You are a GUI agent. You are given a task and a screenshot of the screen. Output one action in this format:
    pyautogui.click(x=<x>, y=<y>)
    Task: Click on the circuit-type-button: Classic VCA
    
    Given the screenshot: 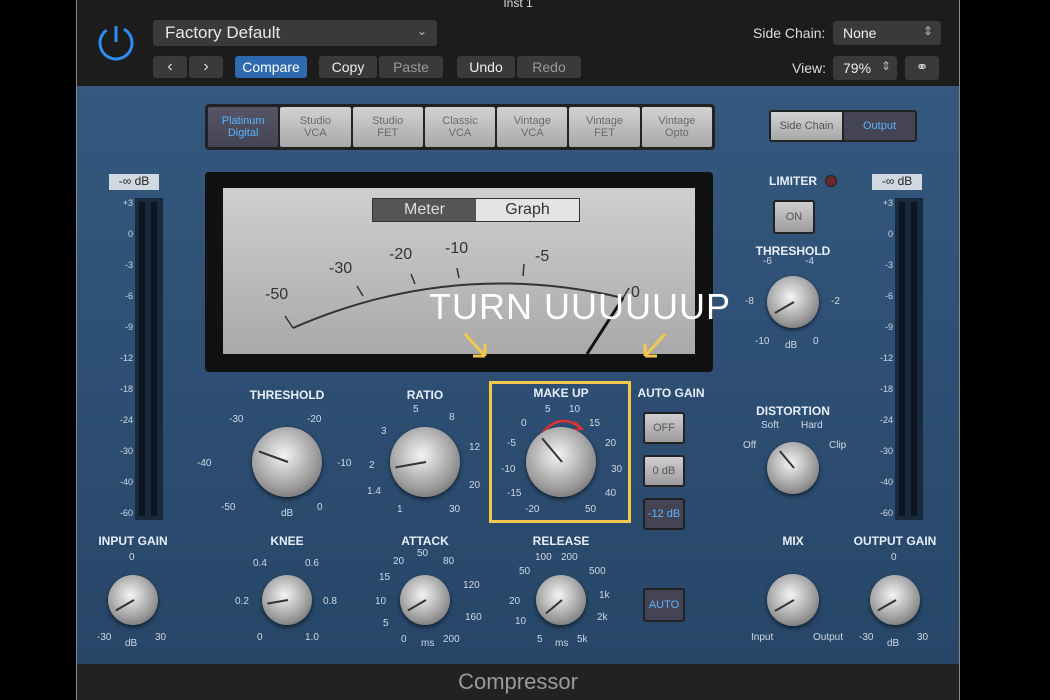 What is the action you would take?
    pyautogui.click(x=460, y=127)
    